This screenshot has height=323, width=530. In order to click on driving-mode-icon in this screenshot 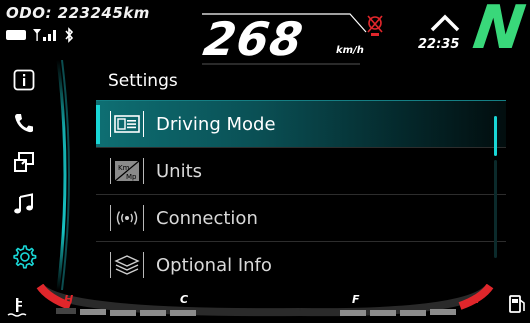, I will do `click(127, 124)`.